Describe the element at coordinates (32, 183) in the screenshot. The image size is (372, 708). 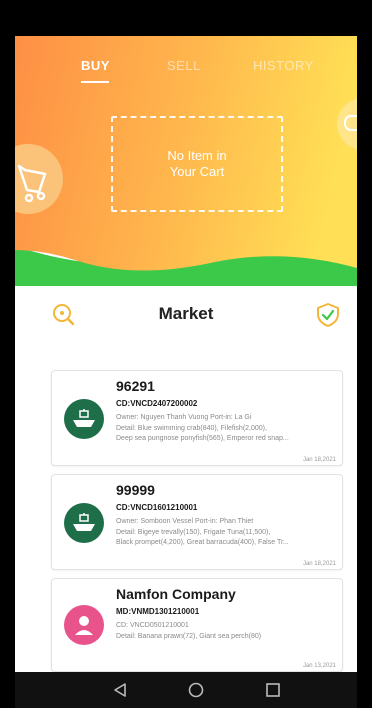
I see `cart-icon` at that location.